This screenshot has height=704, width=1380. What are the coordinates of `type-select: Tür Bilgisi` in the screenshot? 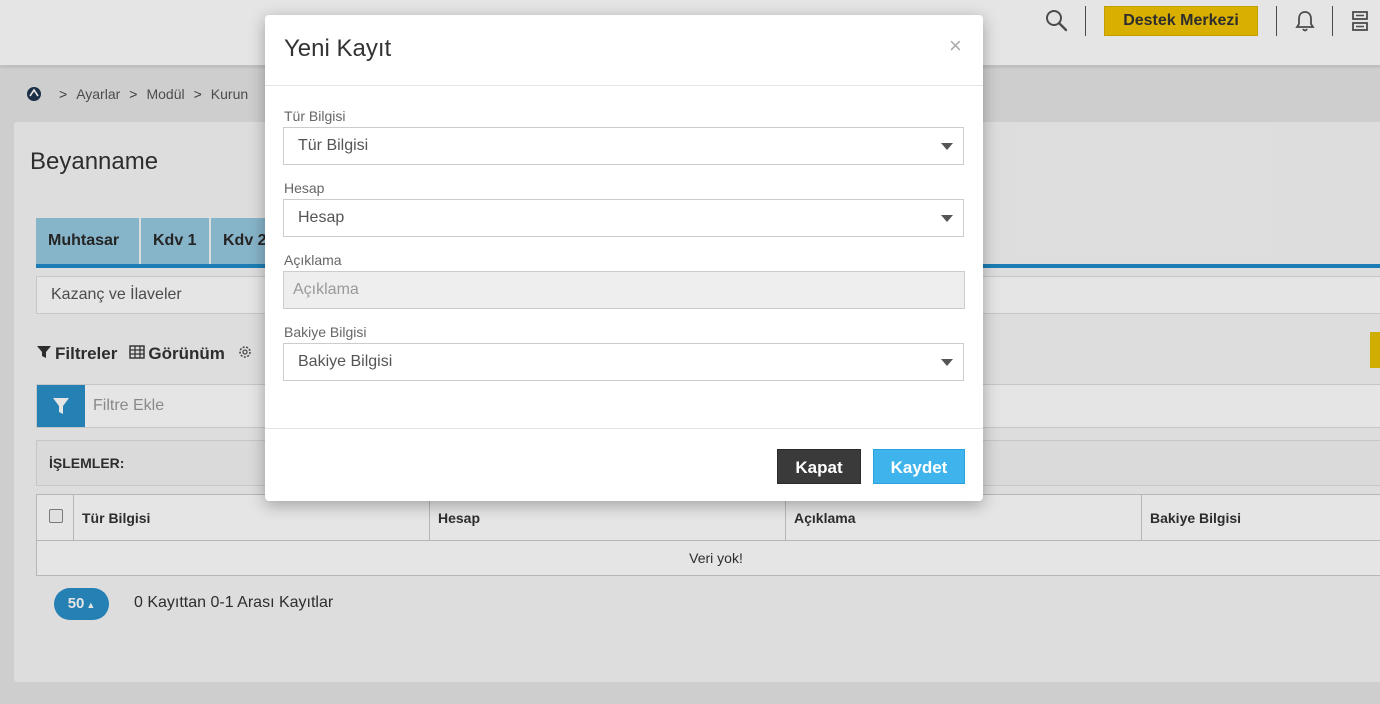 It's located at (623, 146).